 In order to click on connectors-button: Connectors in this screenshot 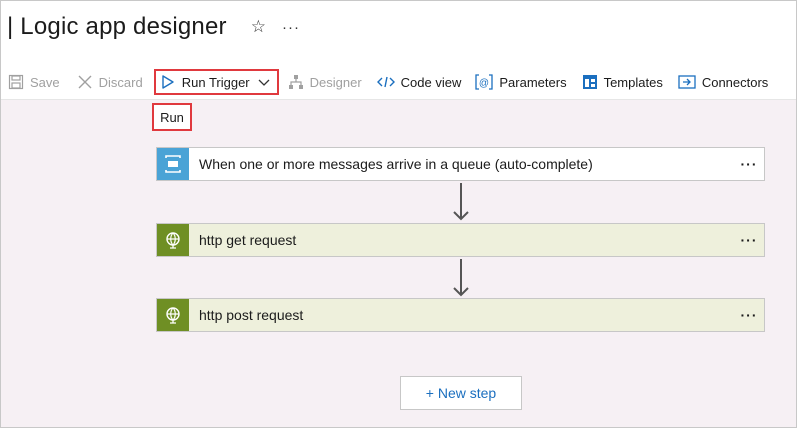, I will do `click(723, 82)`.